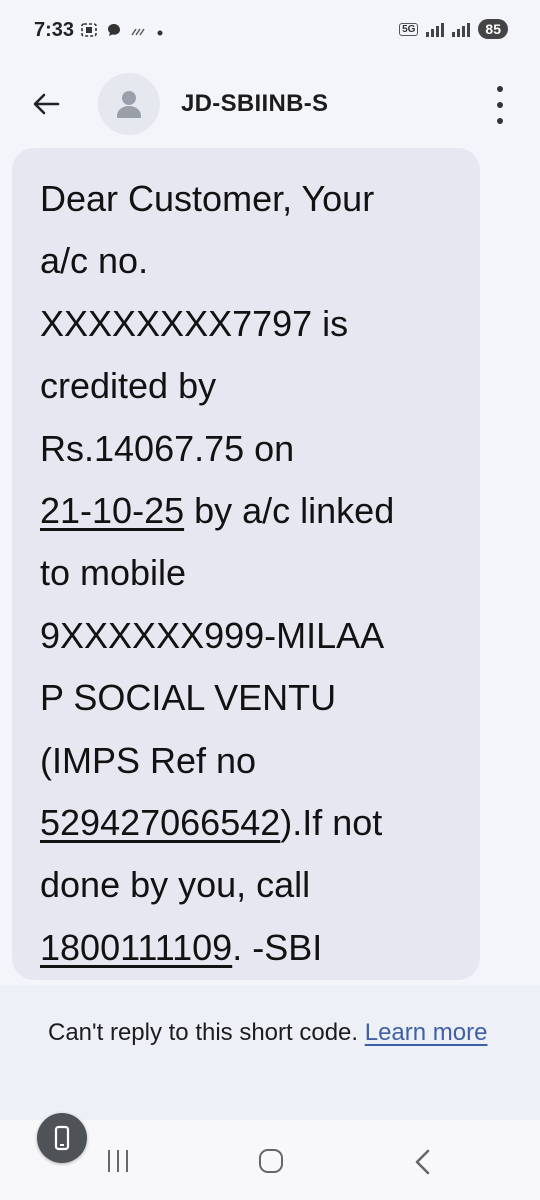 This screenshot has width=540, height=1200. I want to click on conversation-header: JD-SBIINB-S, so click(270, 104).